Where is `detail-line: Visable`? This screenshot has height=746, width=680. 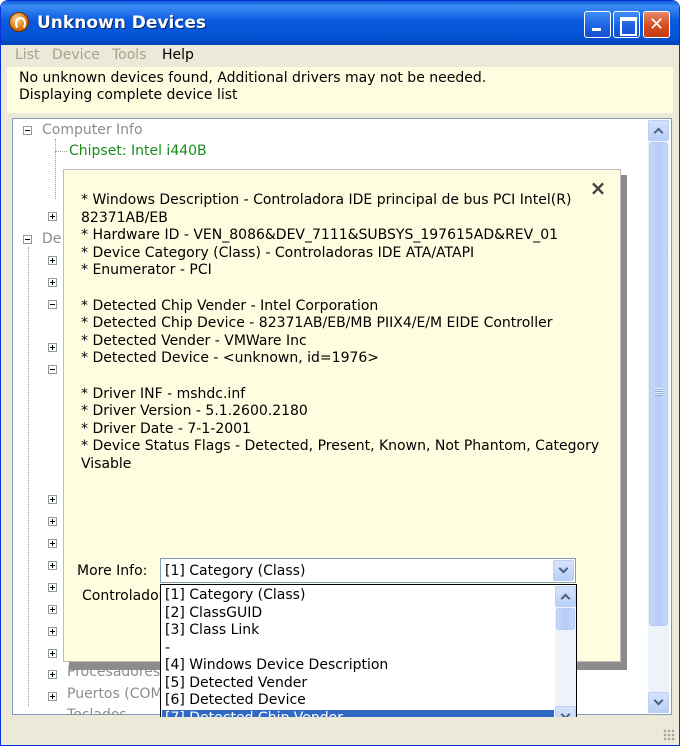 detail-line: Visable is located at coordinates (106, 463).